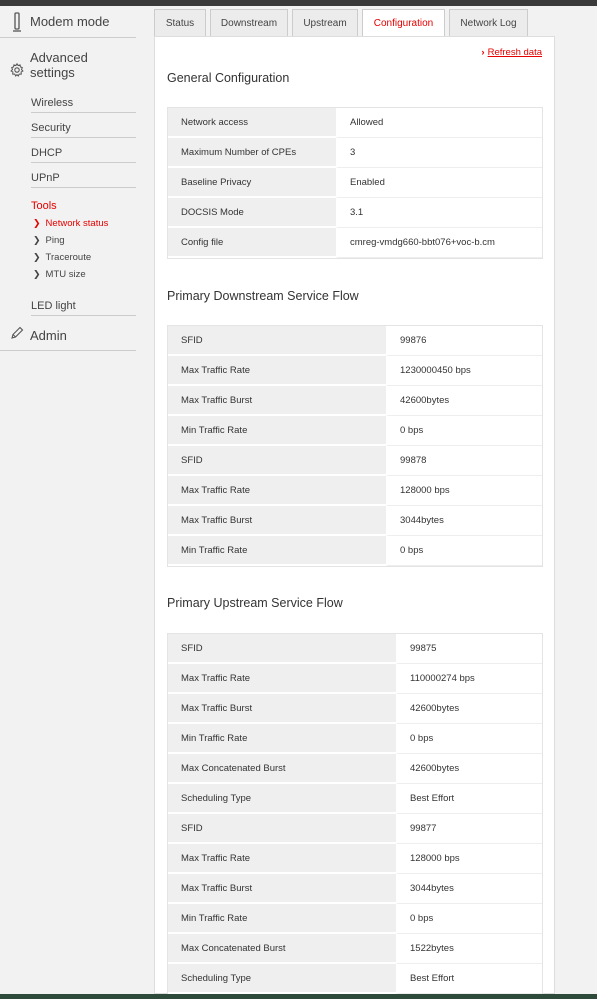 The width and height of the screenshot is (597, 999). I want to click on table-row: SFID 99877, so click(355, 829).